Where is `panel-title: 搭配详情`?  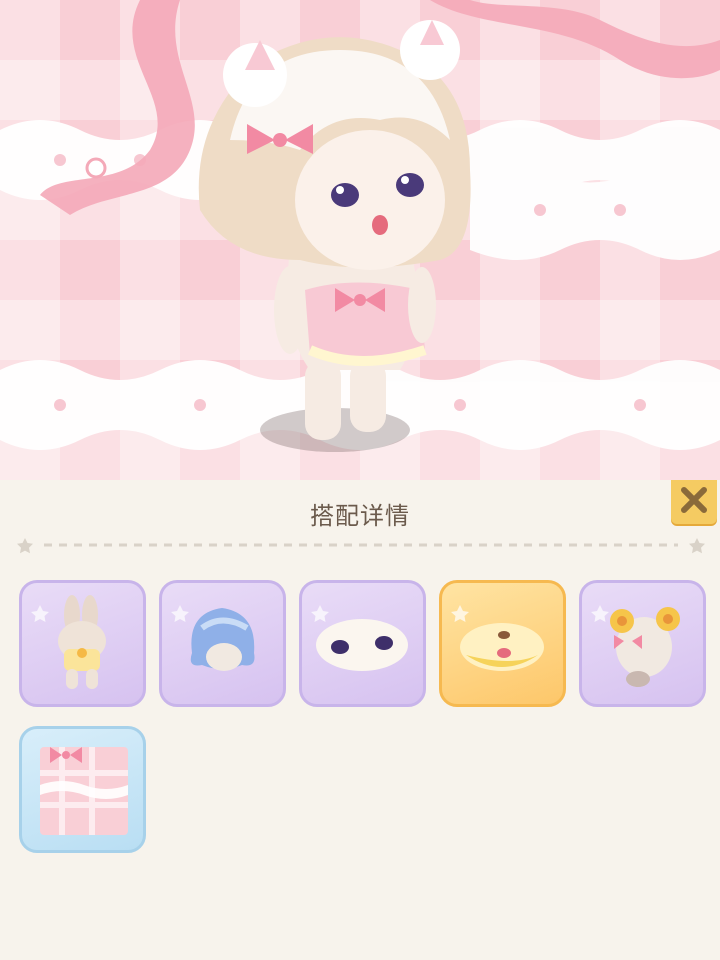
panel-title: 搭配详情 is located at coordinates (360, 516).